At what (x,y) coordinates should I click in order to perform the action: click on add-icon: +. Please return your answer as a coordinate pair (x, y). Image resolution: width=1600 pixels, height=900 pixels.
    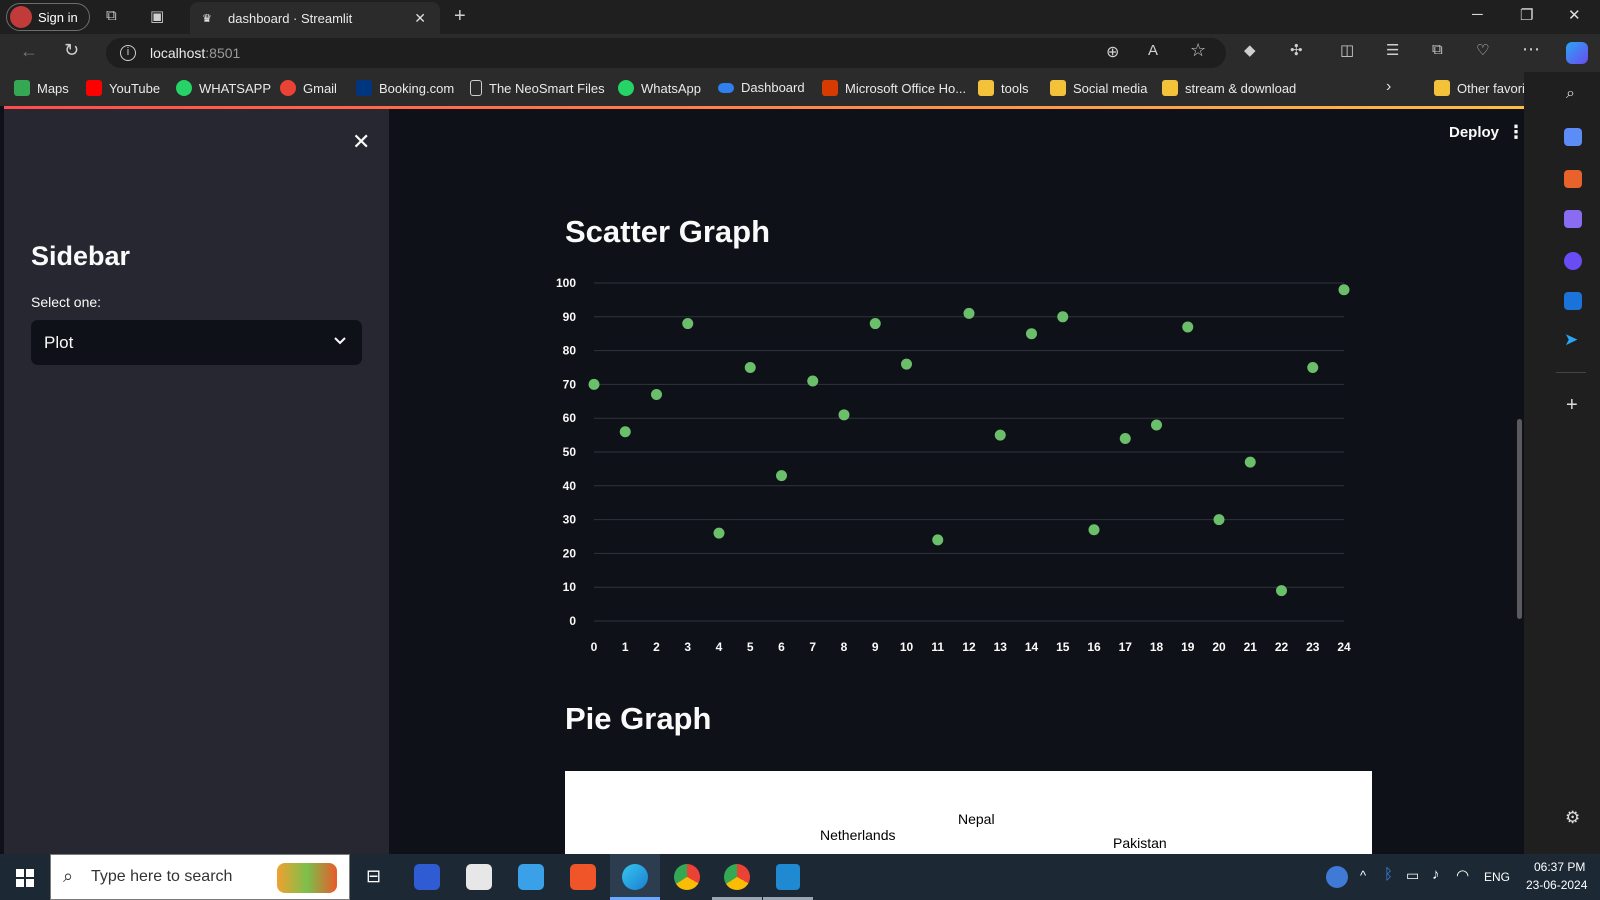
    Looking at the image, I should click on (1572, 405).